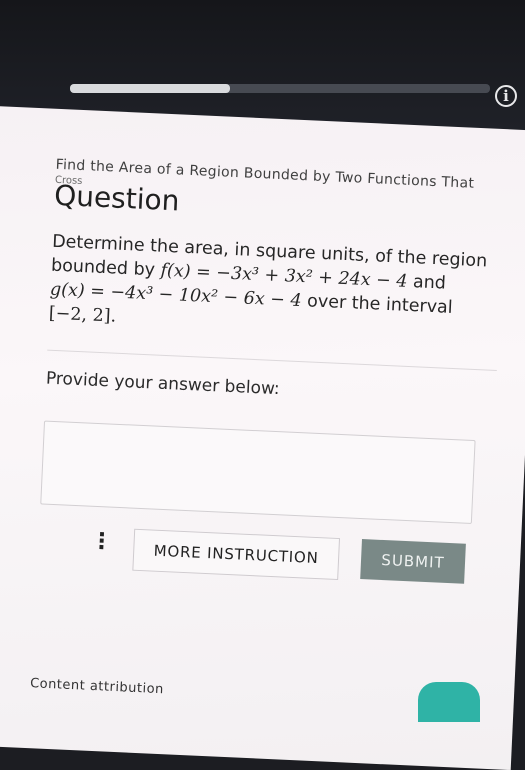 Image resolution: width=525 pixels, height=770 pixels. I want to click on divider, so click(272, 360).